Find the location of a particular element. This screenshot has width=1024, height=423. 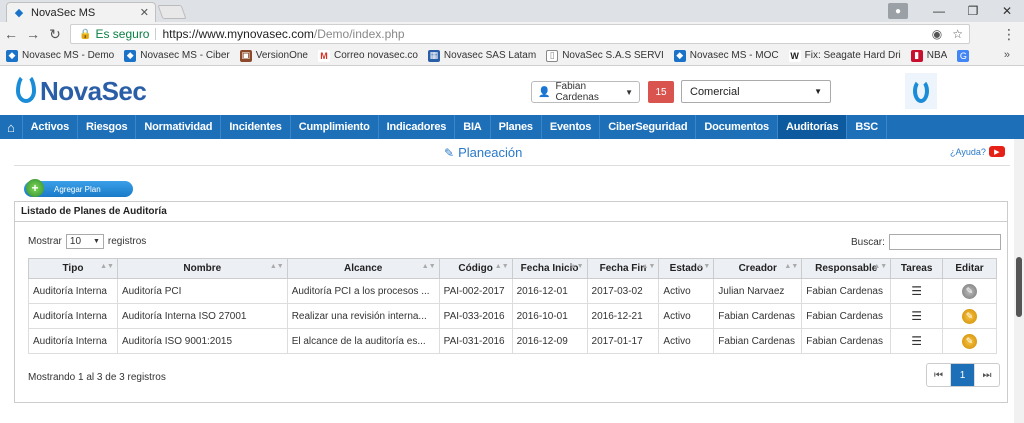

restore-icon: ❐ is located at coordinates (973, 11).